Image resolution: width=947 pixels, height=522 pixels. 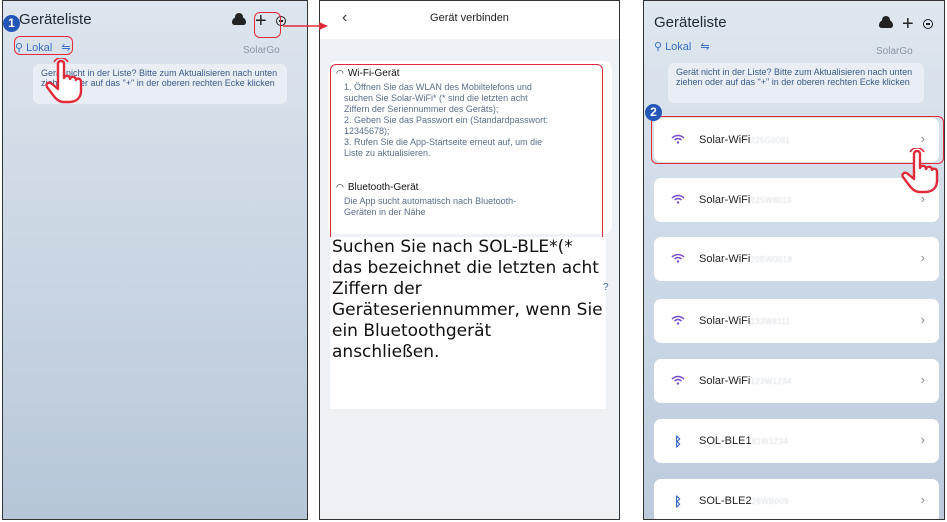 I want to click on help-link: ?, so click(x=606, y=287).